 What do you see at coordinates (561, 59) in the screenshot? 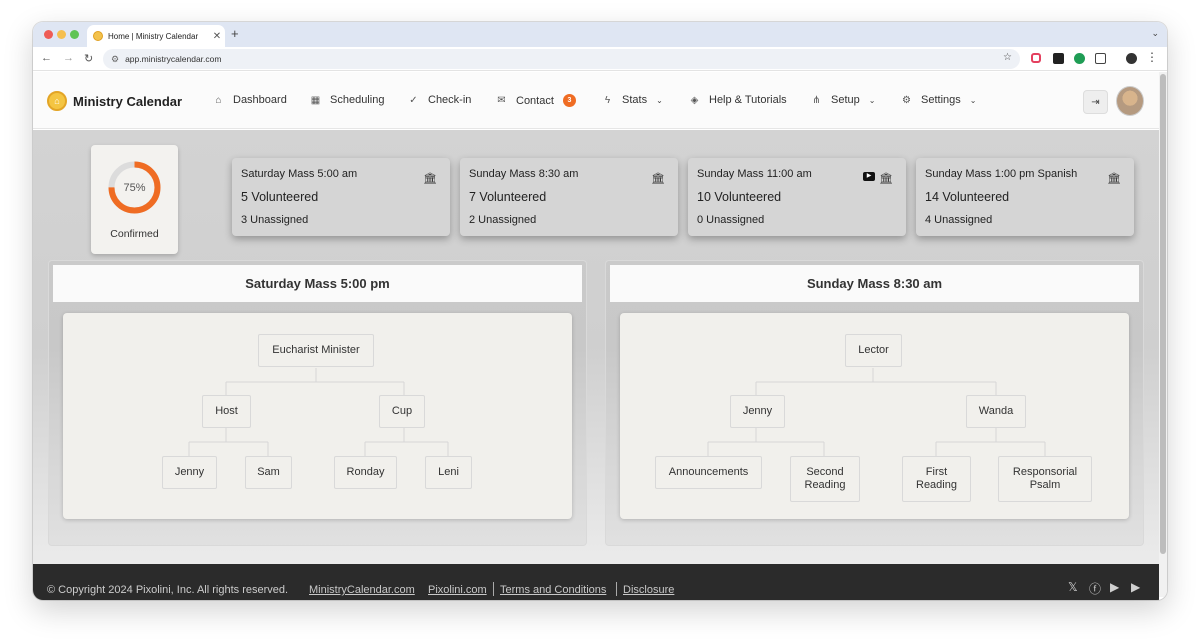
I see `address-bar: ⚙ app.ministrycalendar.com ☆` at bounding box center [561, 59].